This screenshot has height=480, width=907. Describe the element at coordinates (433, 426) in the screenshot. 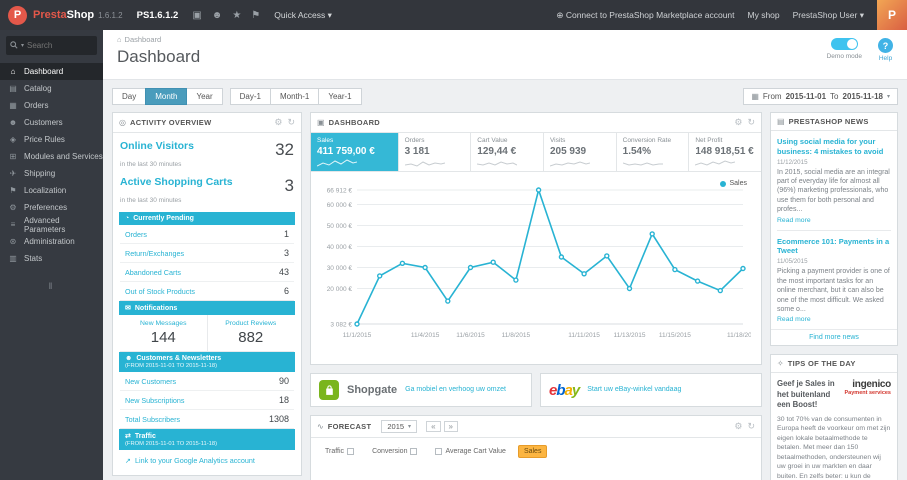

I see `forecast-prev-button: «` at that location.